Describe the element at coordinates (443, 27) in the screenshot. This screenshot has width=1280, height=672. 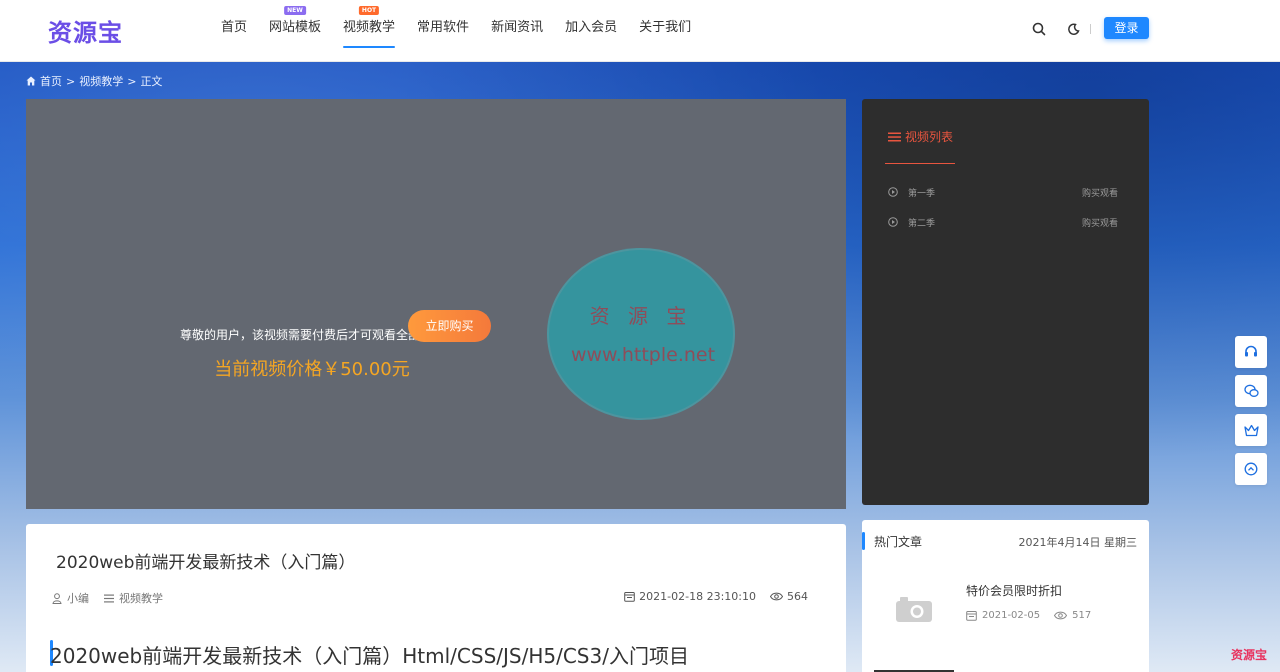
I see `nav-item-label: 常用软件` at that location.